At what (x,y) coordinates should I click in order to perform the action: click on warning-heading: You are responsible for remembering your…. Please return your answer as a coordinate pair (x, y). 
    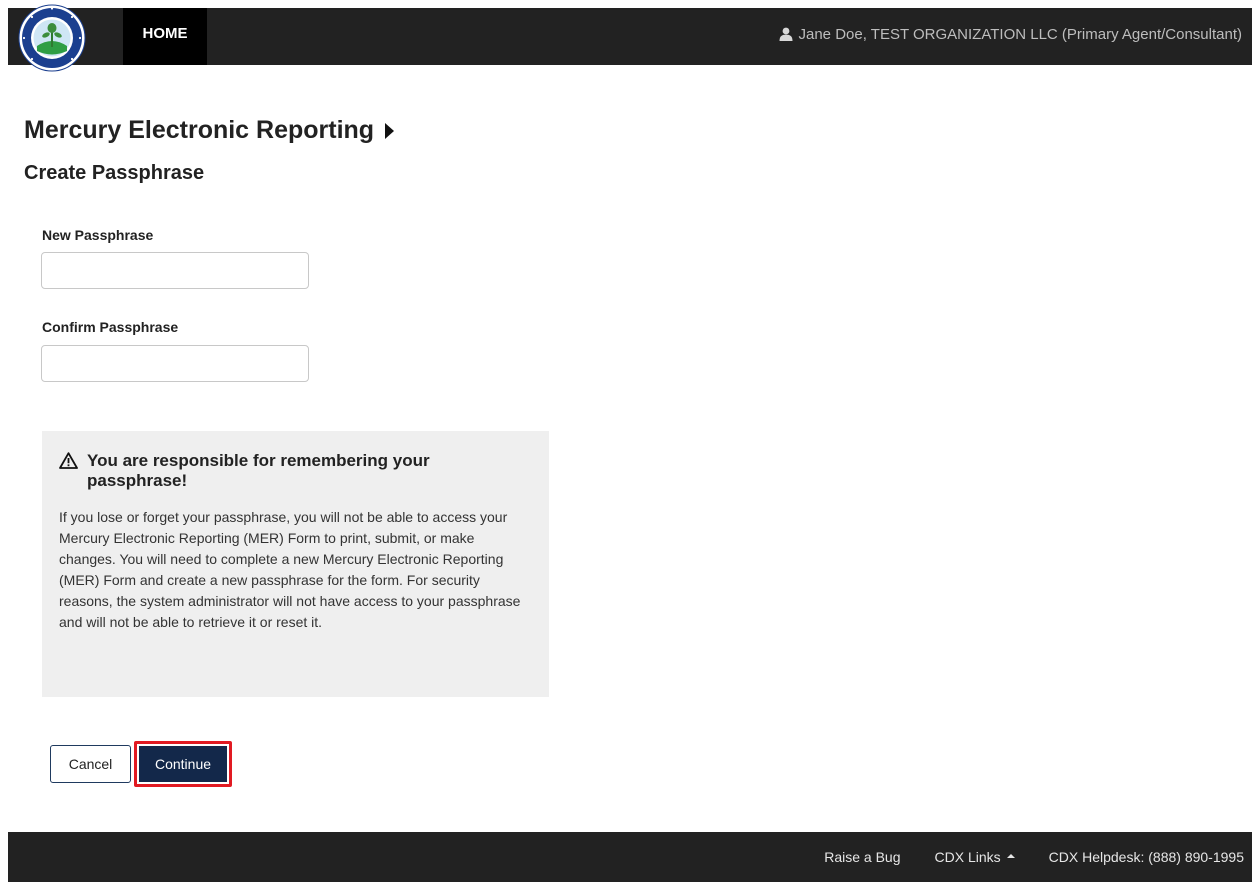
    Looking at the image, I should click on (294, 471).